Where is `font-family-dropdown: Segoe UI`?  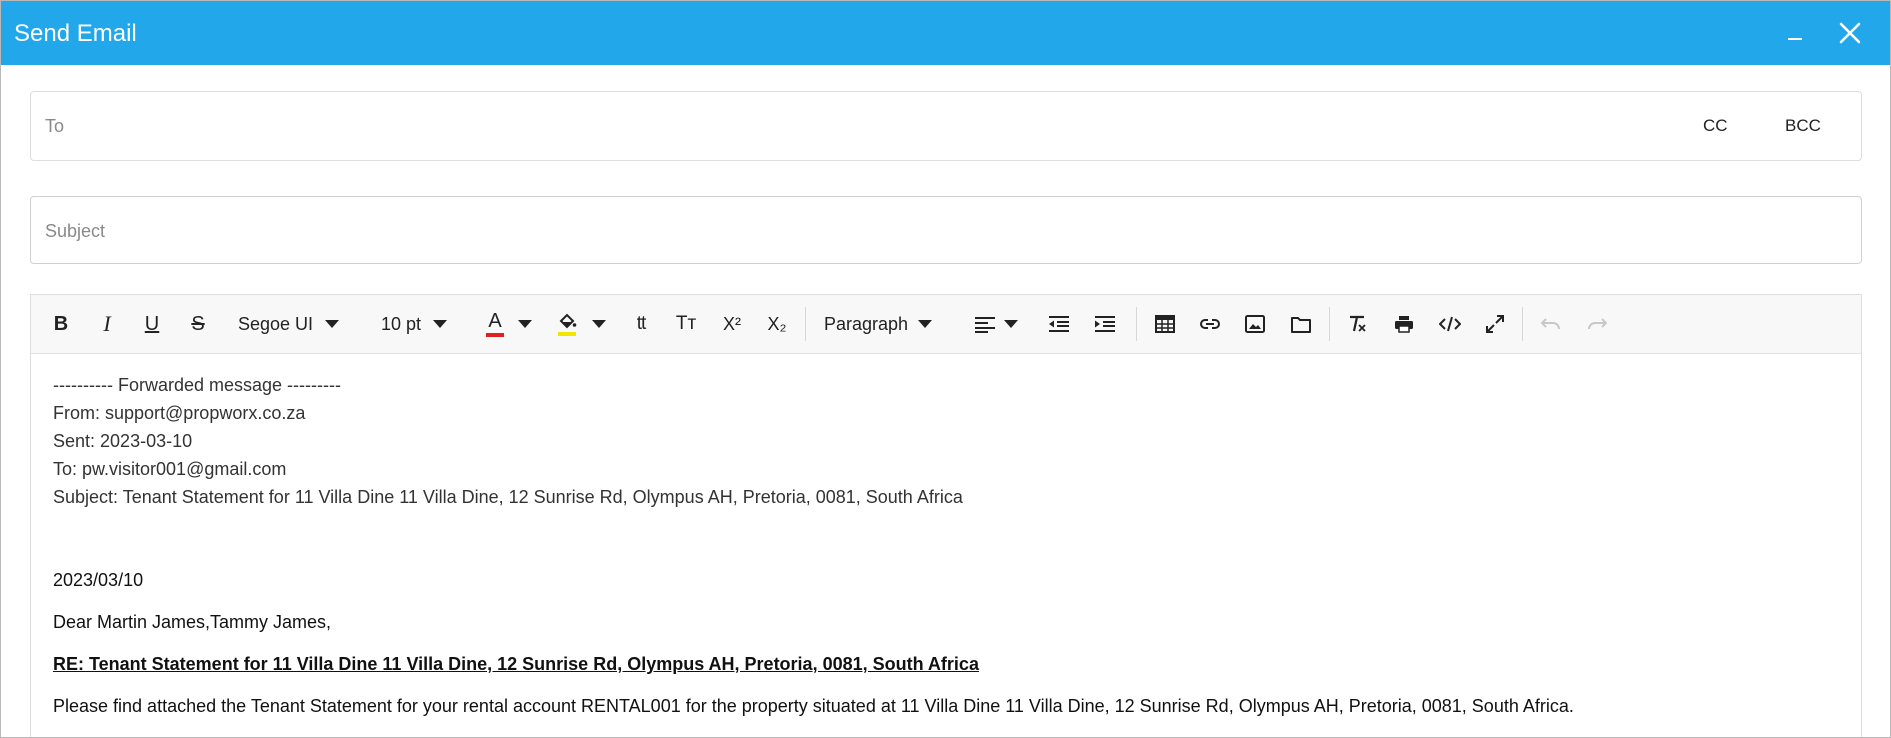 font-family-dropdown: Segoe UI is located at coordinates (293, 324).